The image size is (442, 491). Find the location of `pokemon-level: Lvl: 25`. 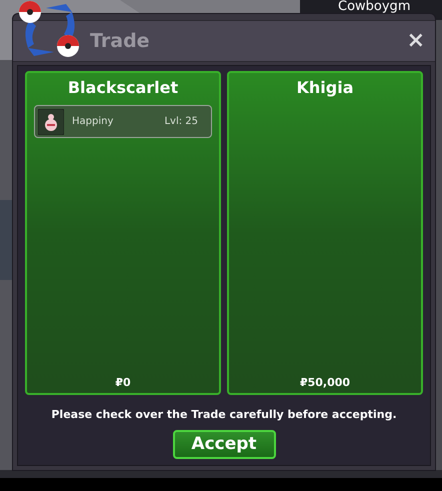

pokemon-level: Lvl: 25 is located at coordinates (181, 122).